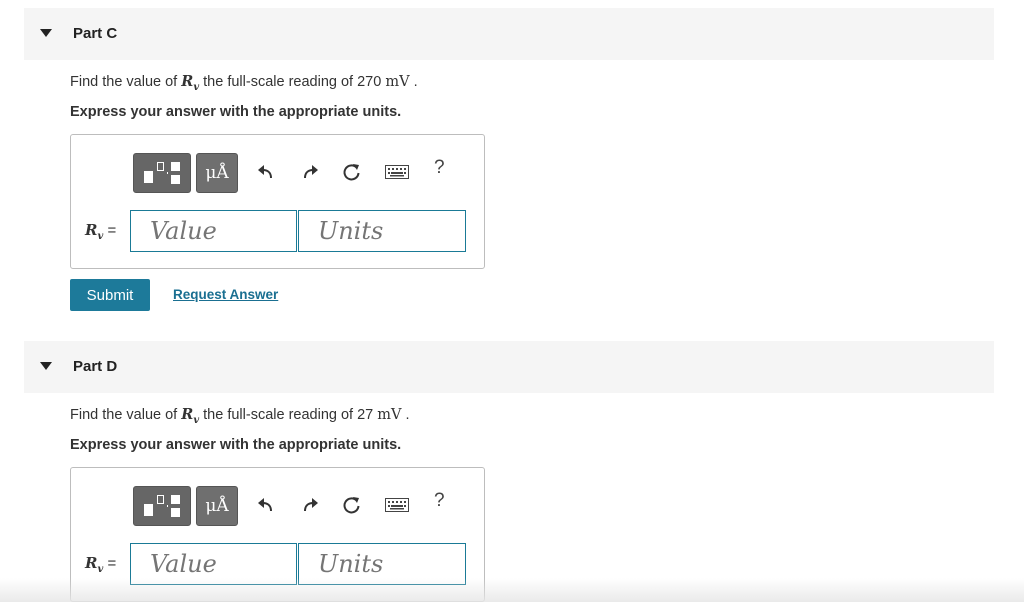 This screenshot has width=1024, height=602. What do you see at coordinates (382, 231) in the screenshot?
I see `units-input` at bounding box center [382, 231].